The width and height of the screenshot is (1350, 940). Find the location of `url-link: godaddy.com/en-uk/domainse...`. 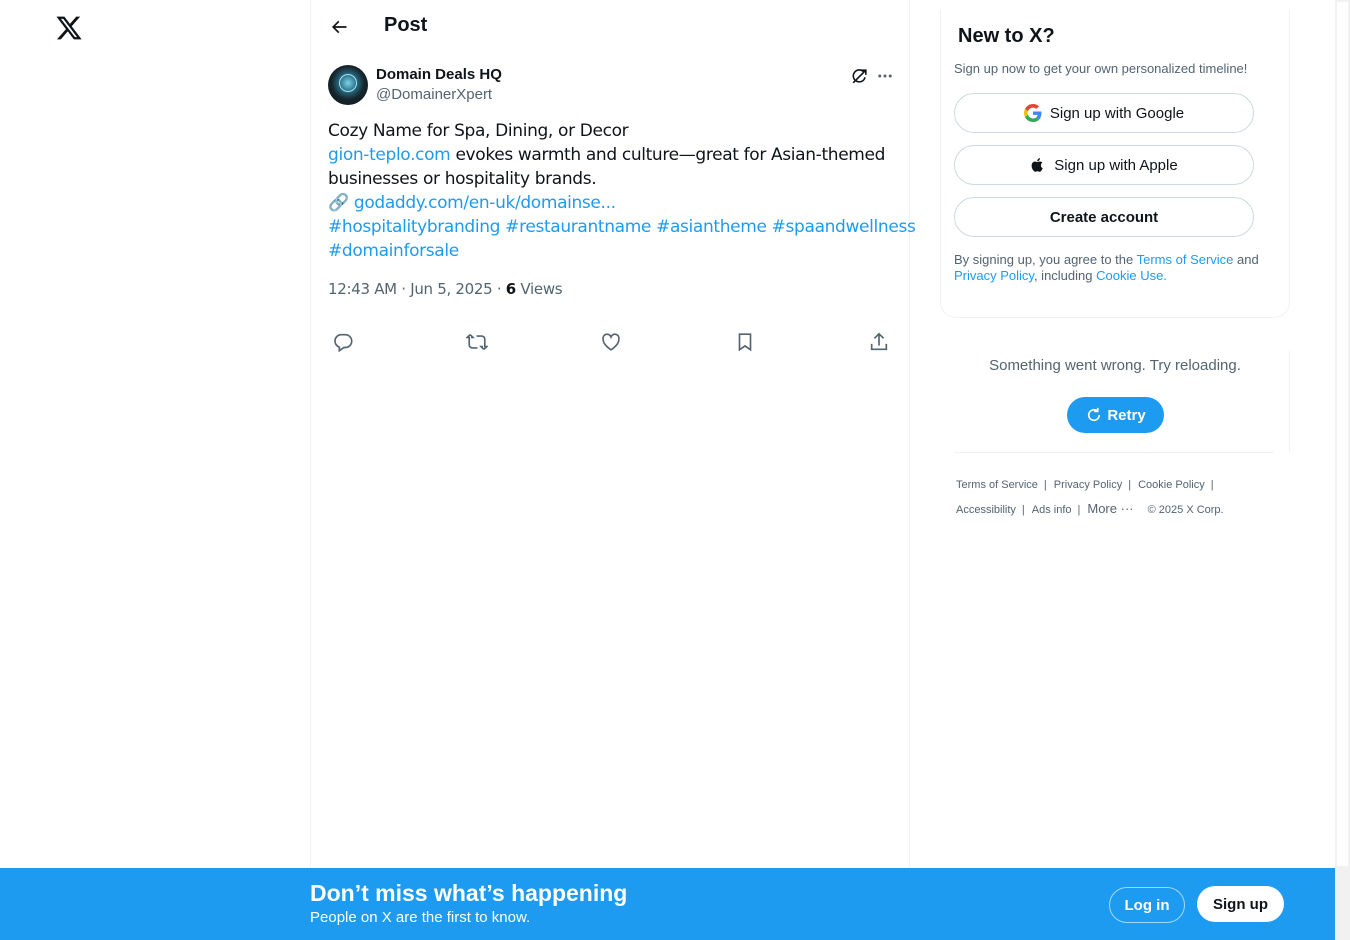

url-link: godaddy.com/en-uk/domainse... is located at coordinates (485, 203).